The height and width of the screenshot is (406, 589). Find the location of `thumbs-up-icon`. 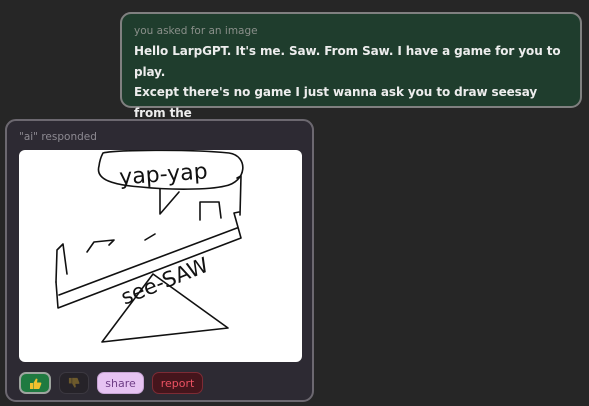

thumbs-up-icon is located at coordinates (35, 383).